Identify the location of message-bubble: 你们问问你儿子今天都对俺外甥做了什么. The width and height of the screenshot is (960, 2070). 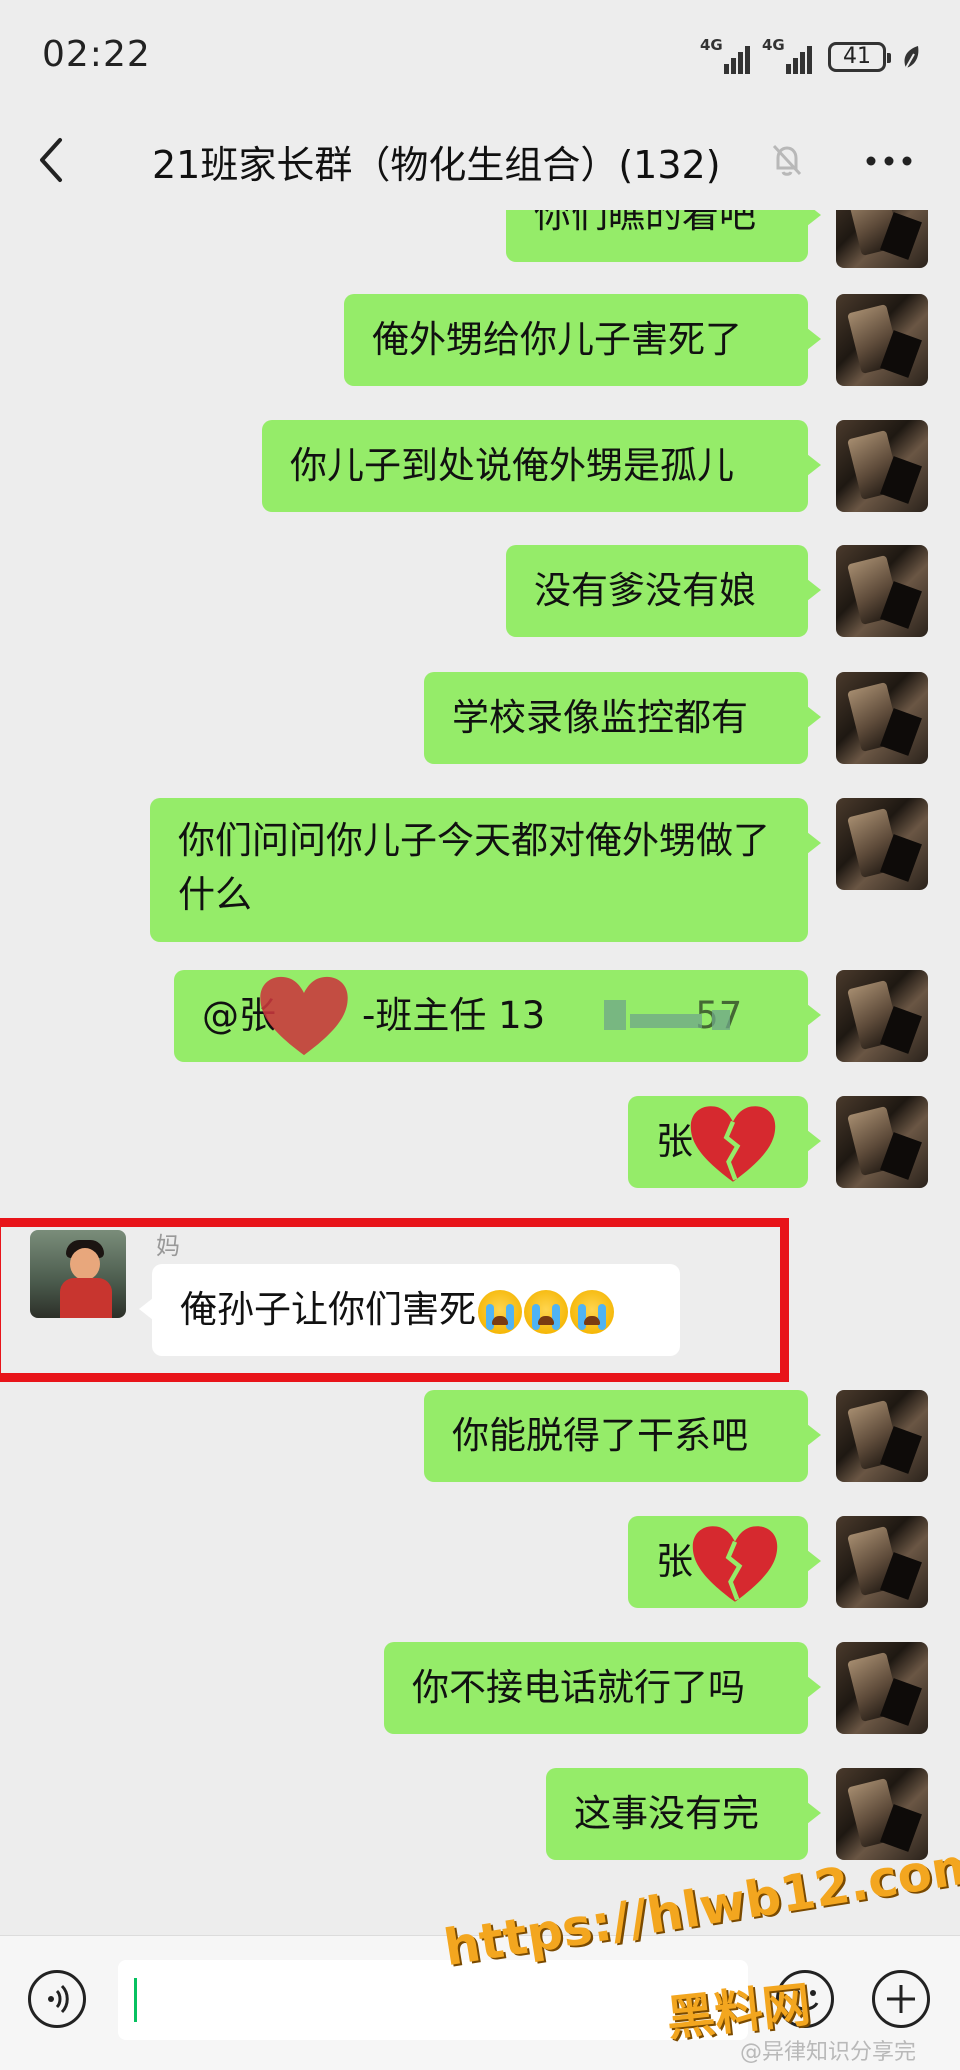
(485, 870).